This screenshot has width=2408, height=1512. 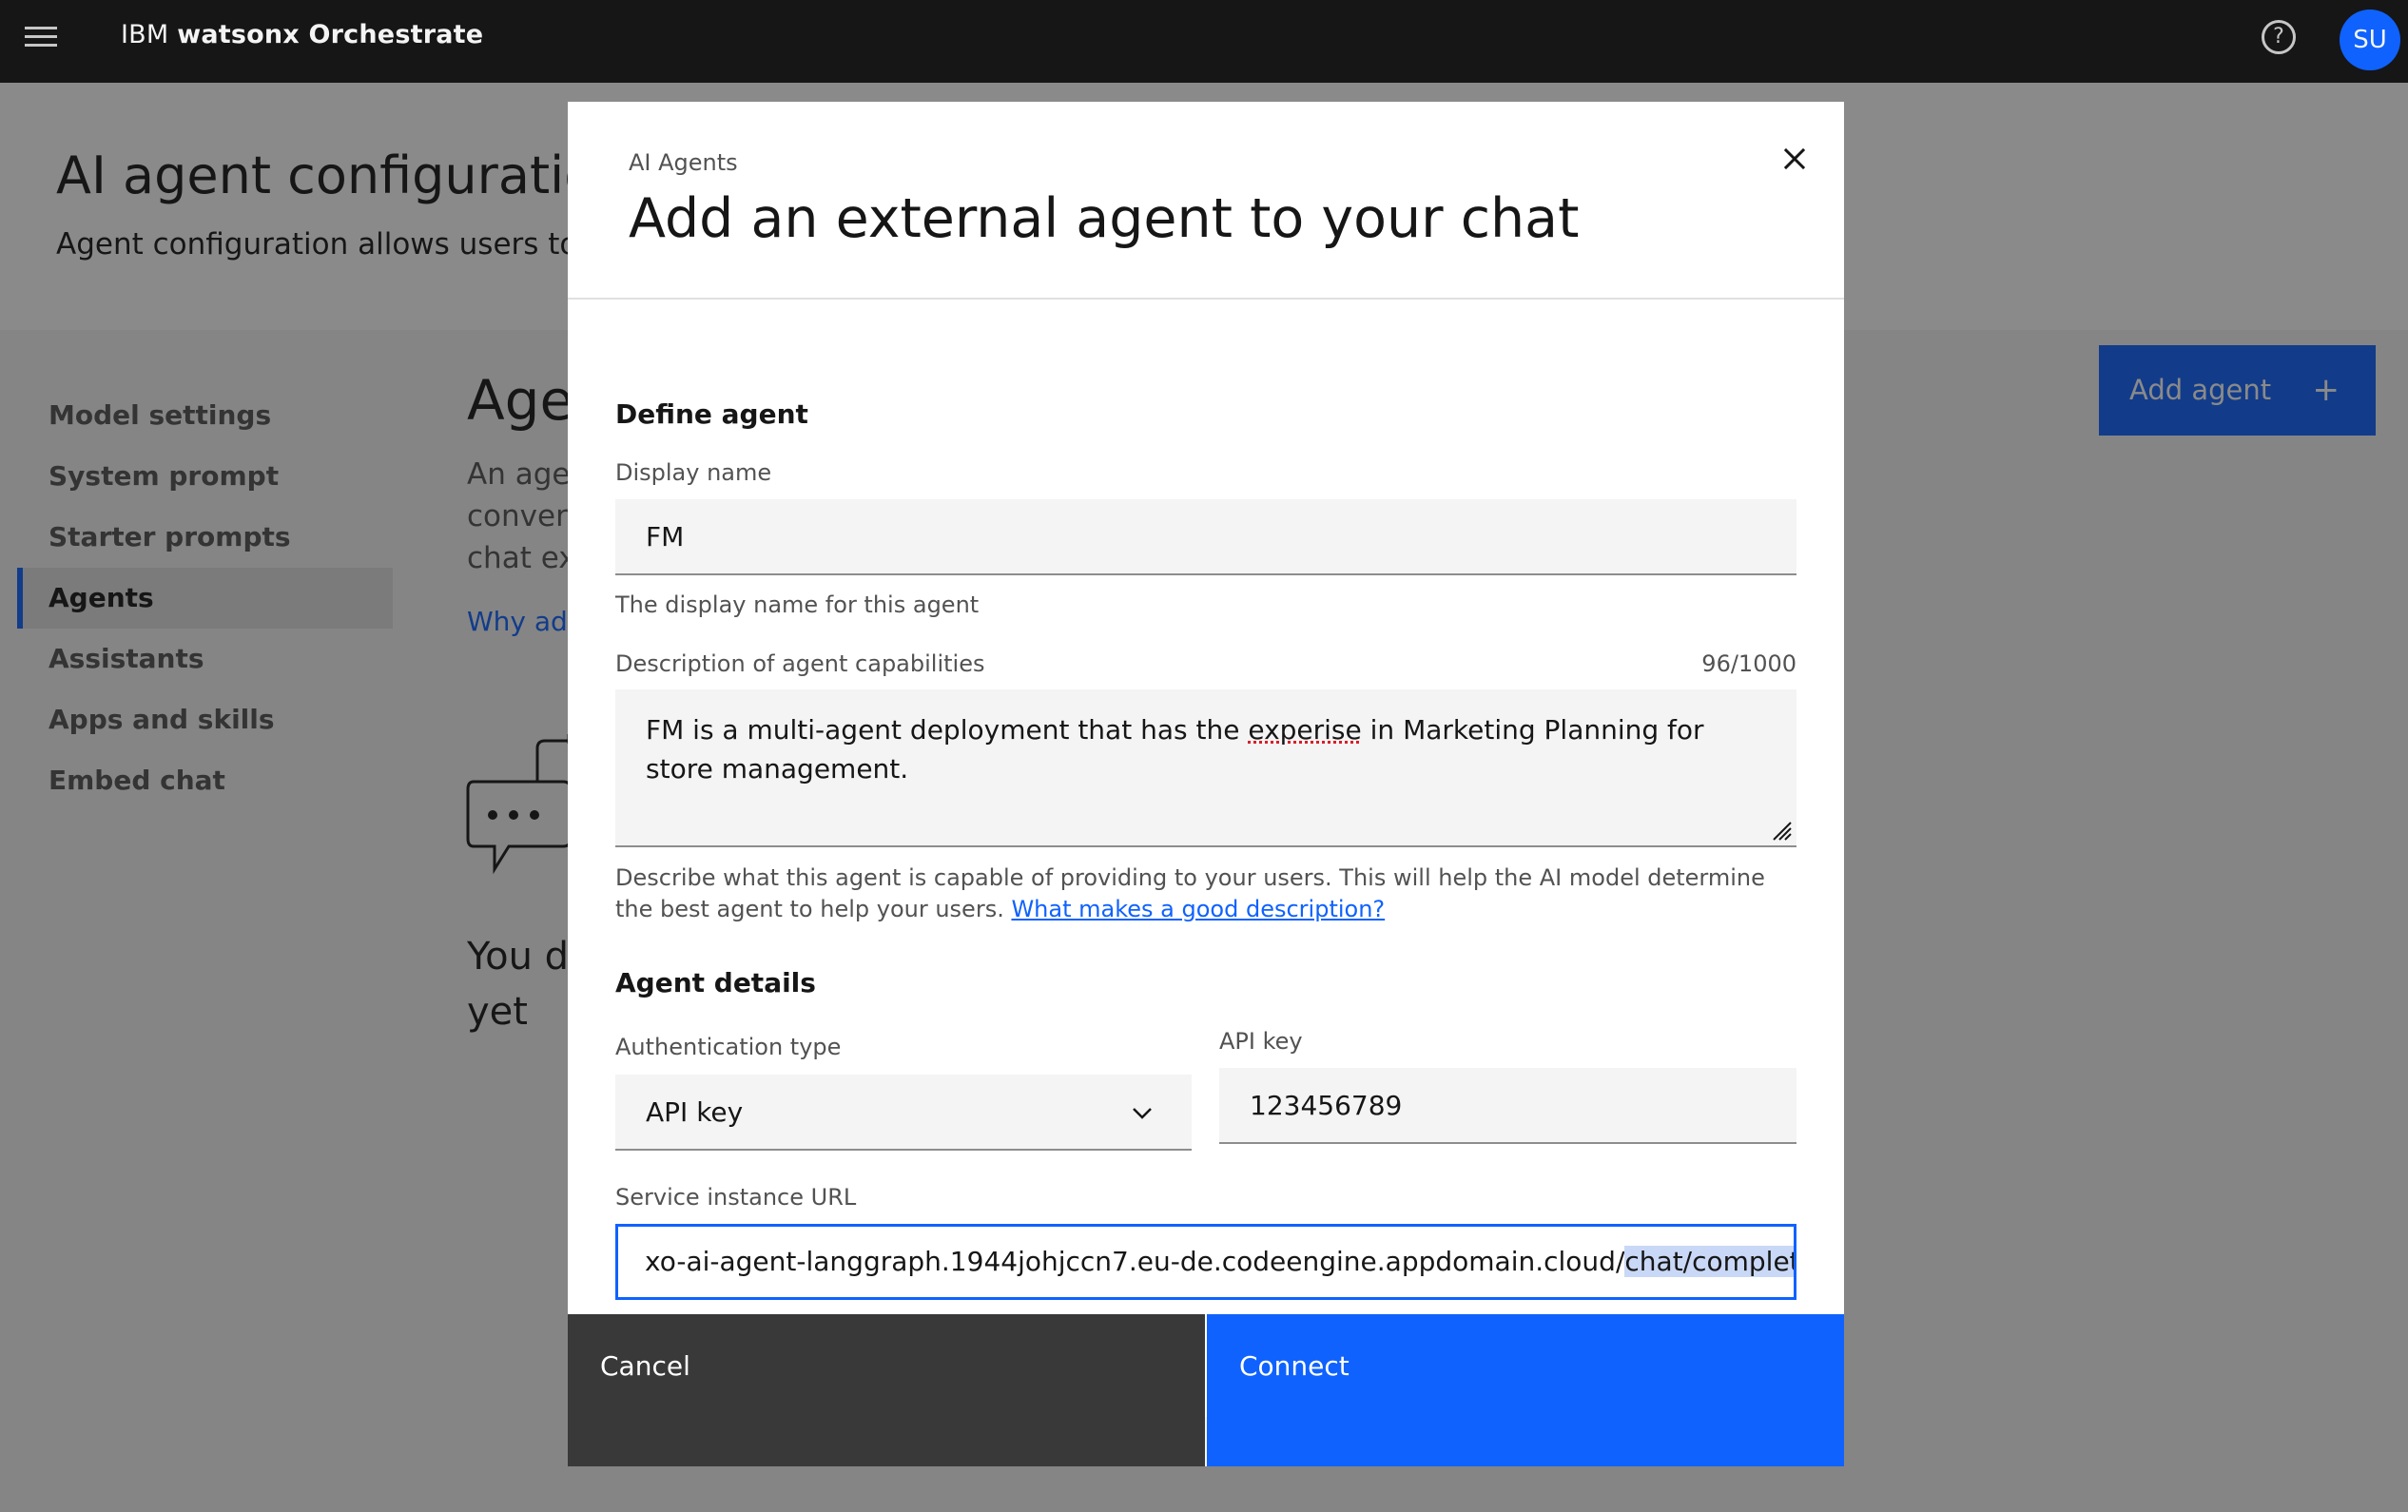 What do you see at coordinates (1104, 218) in the screenshot?
I see `modal-heading: Add an external agent to your chat` at bounding box center [1104, 218].